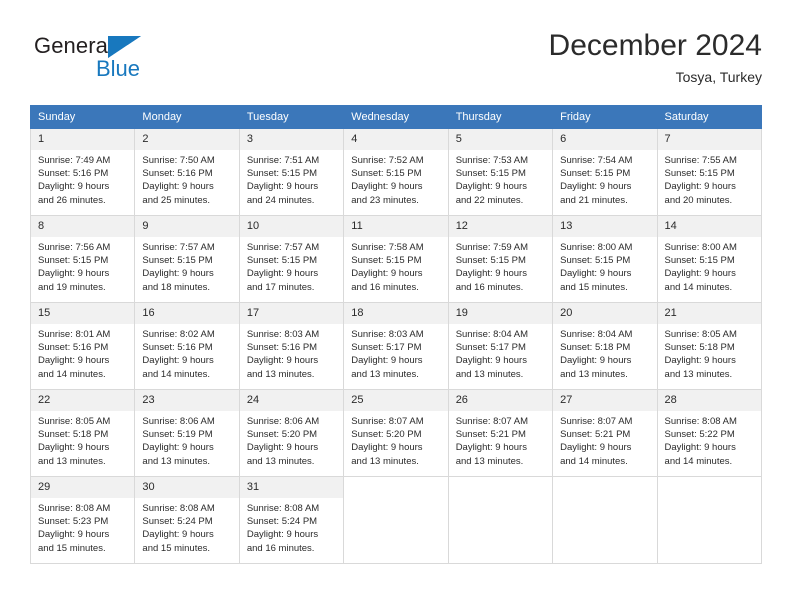 This screenshot has width=792, height=612. What do you see at coordinates (291, 139) in the screenshot?
I see `day-number: 3` at bounding box center [291, 139].